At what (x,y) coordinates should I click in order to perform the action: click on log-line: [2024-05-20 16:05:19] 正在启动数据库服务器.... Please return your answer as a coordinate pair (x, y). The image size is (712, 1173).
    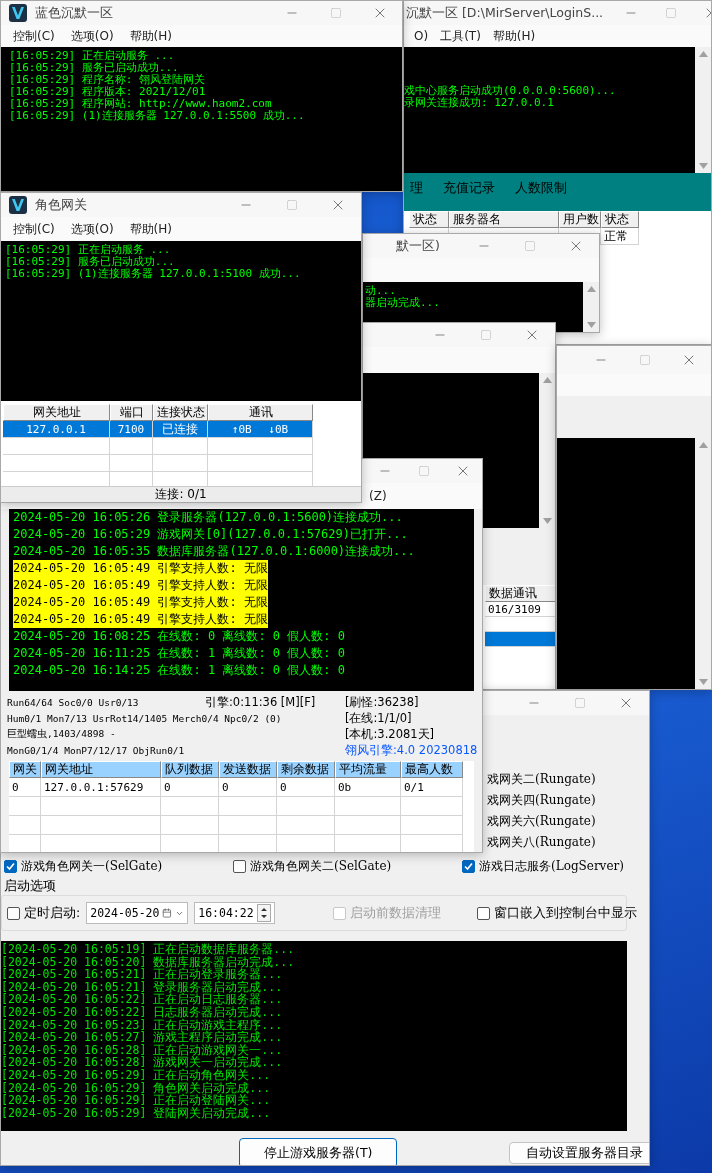
    Looking at the image, I should click on (148, 949).